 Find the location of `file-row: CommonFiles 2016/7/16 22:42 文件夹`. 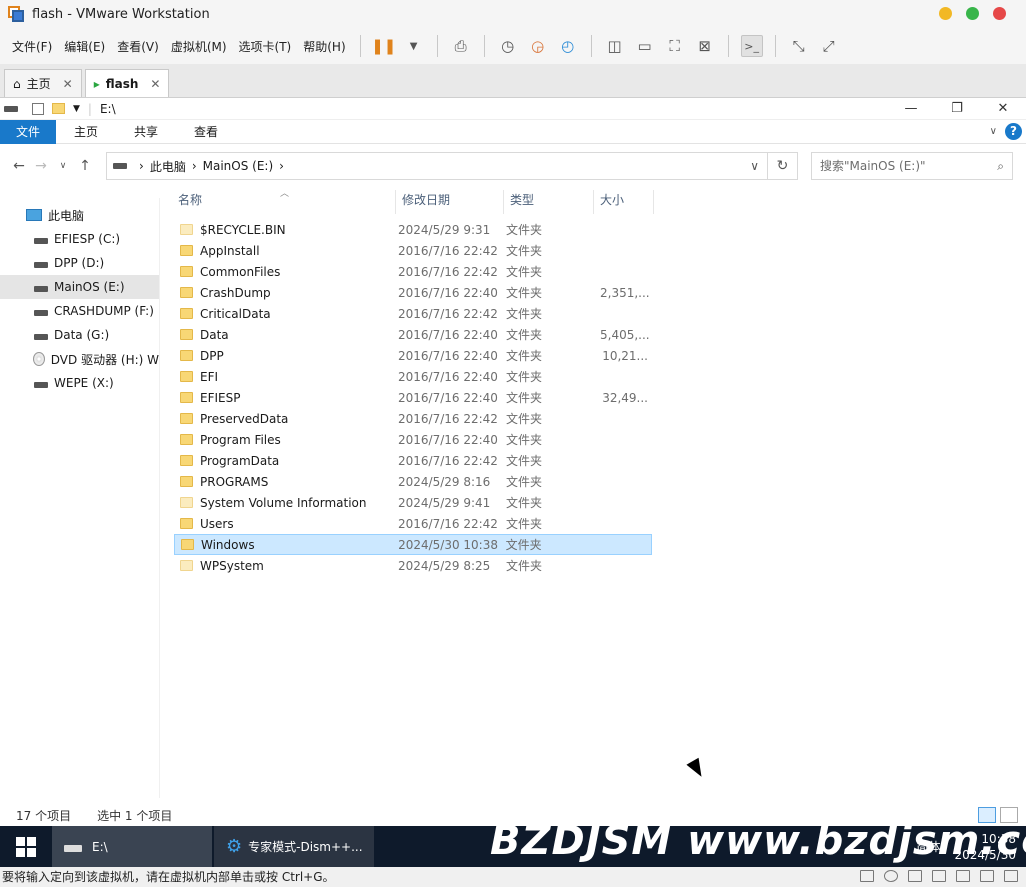

file-row: CommonFiles 2016/7/16 22:42 文件夹 is located at coordinates (413, 271).